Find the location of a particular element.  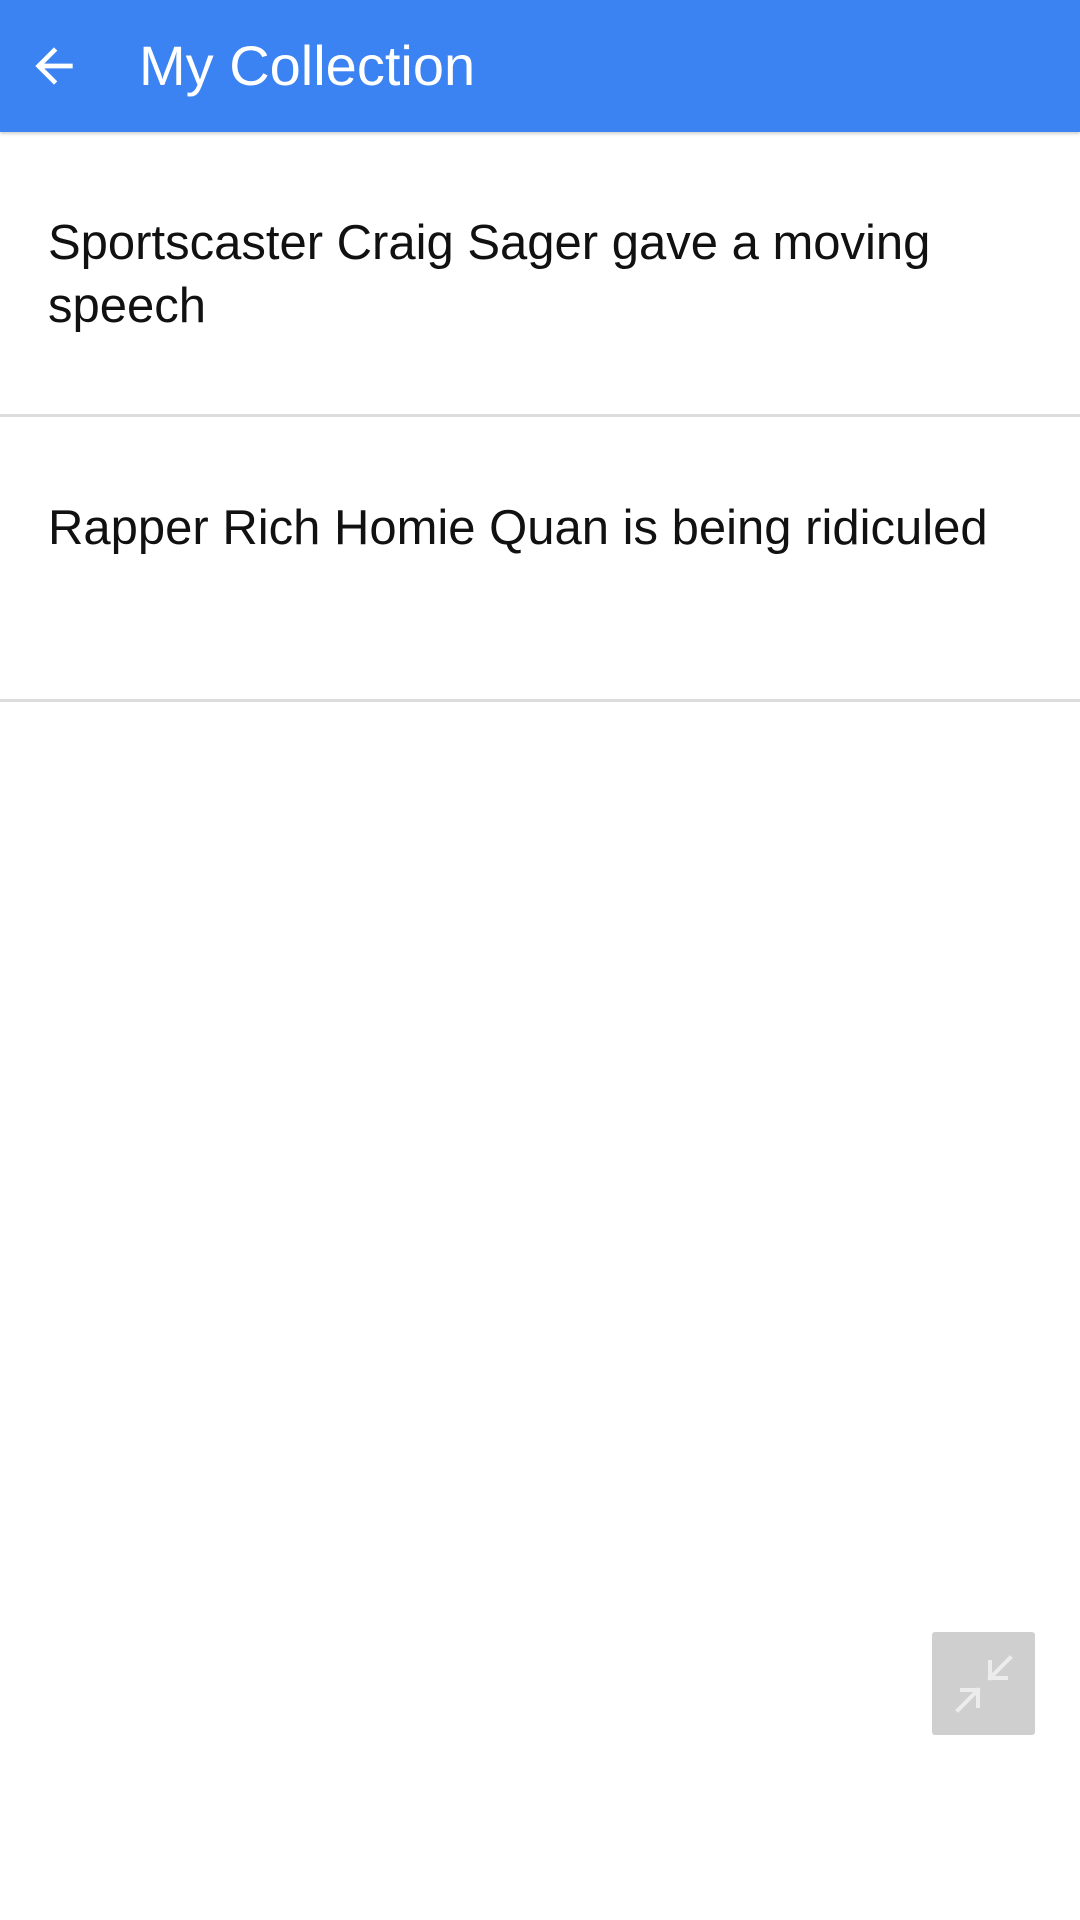

collapse-window-button is located at coordinates (983, 1683).